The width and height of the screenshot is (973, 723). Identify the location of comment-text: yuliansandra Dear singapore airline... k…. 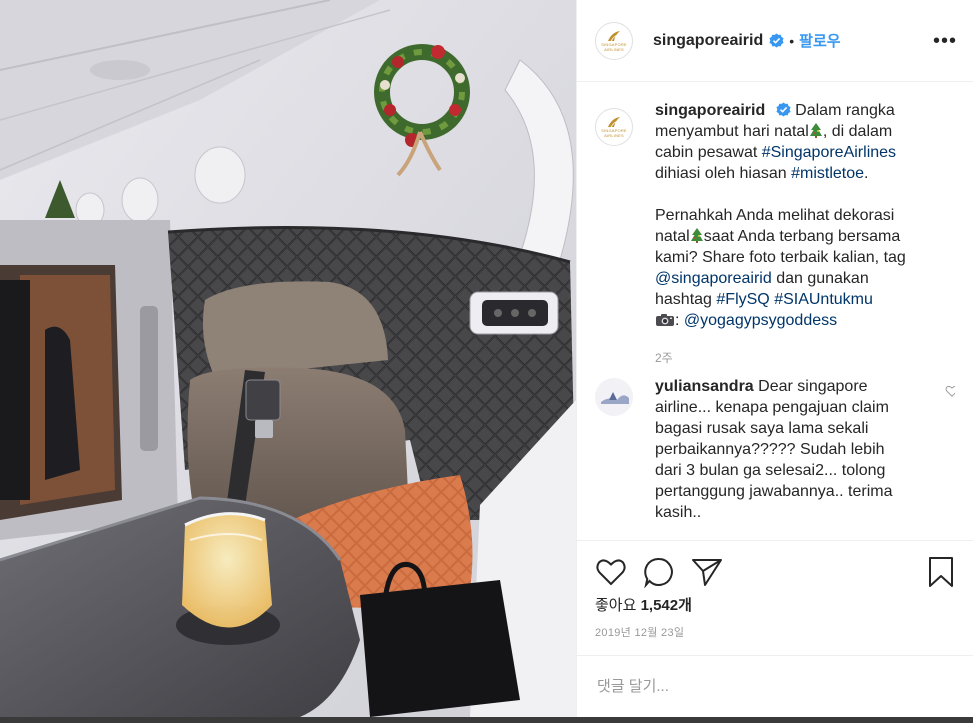
(785, 449).